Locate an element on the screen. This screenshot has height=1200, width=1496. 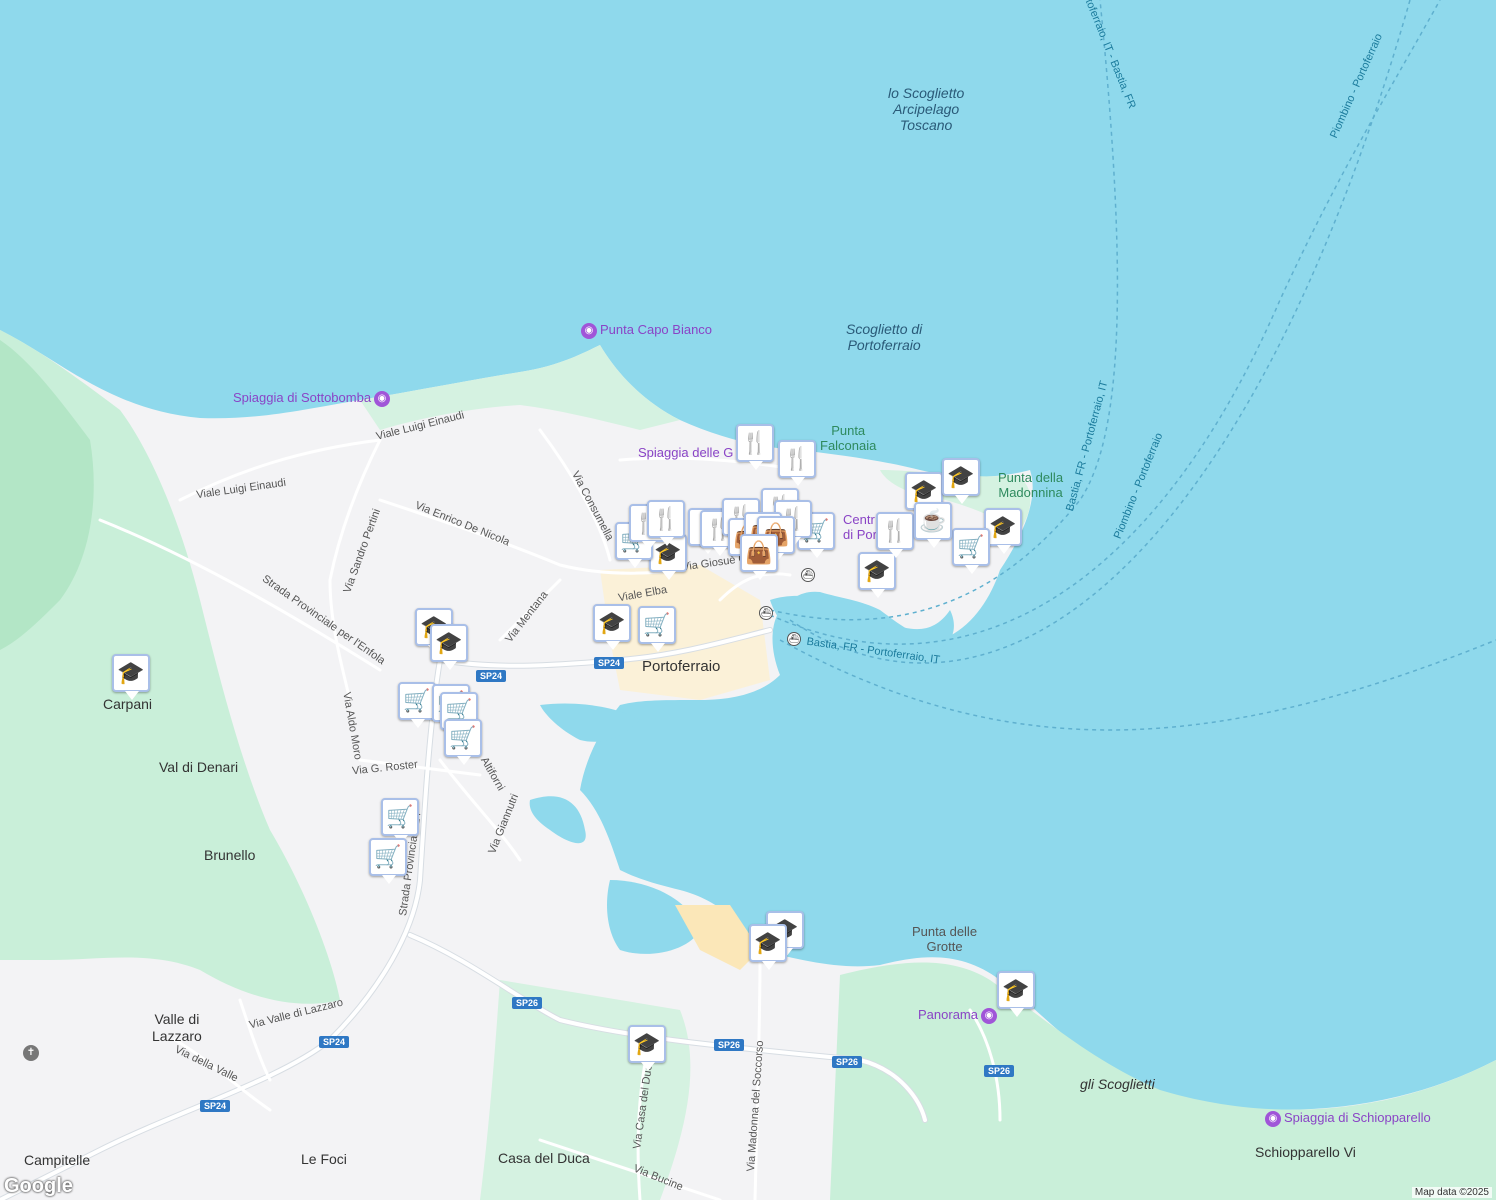
cafe-icon: ☕ is located at coordinates (933, 525).